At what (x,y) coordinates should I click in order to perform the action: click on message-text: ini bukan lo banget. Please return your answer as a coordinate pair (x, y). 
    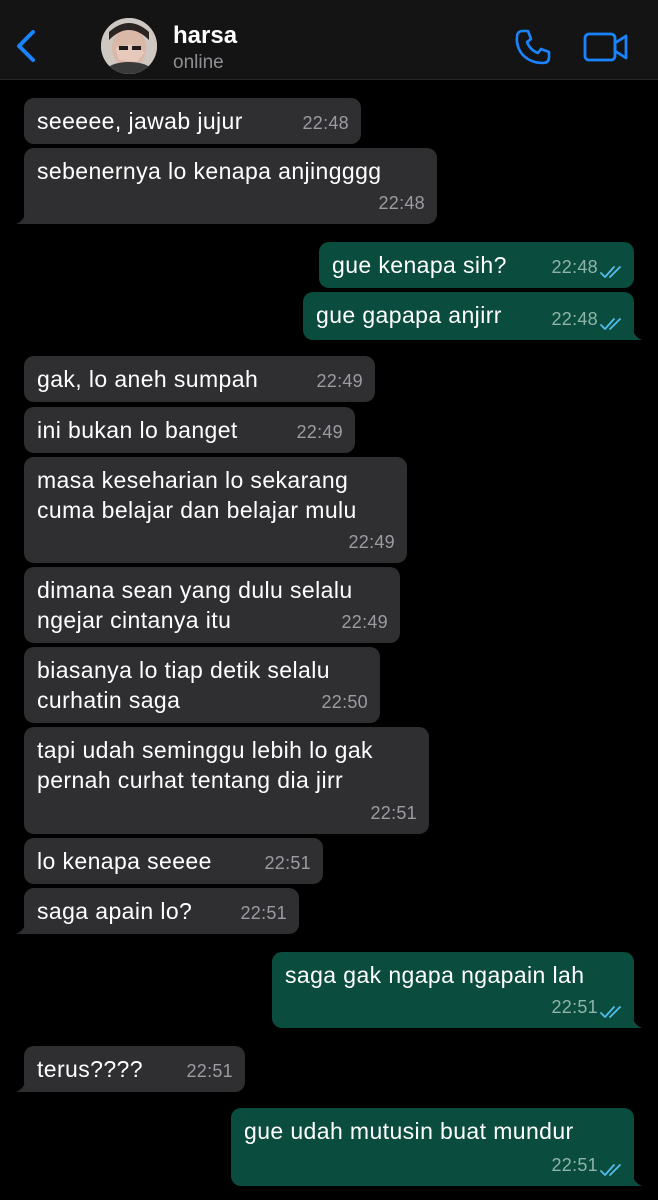
    Looking at the image, I should click on (137, 430).